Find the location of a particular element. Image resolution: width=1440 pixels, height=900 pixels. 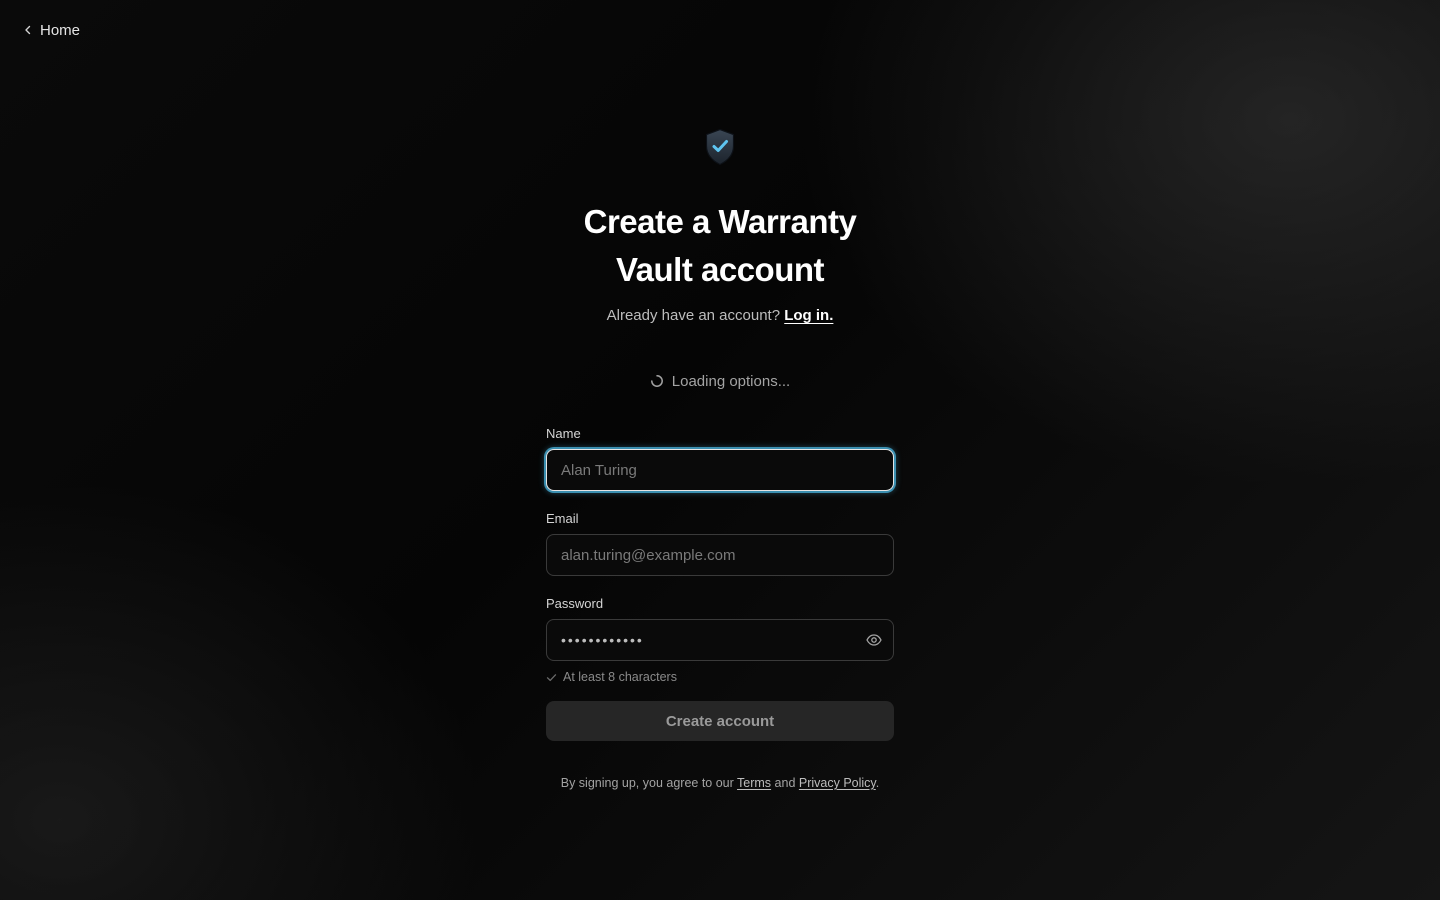

show-password-button is located at coordinates (874, 640).